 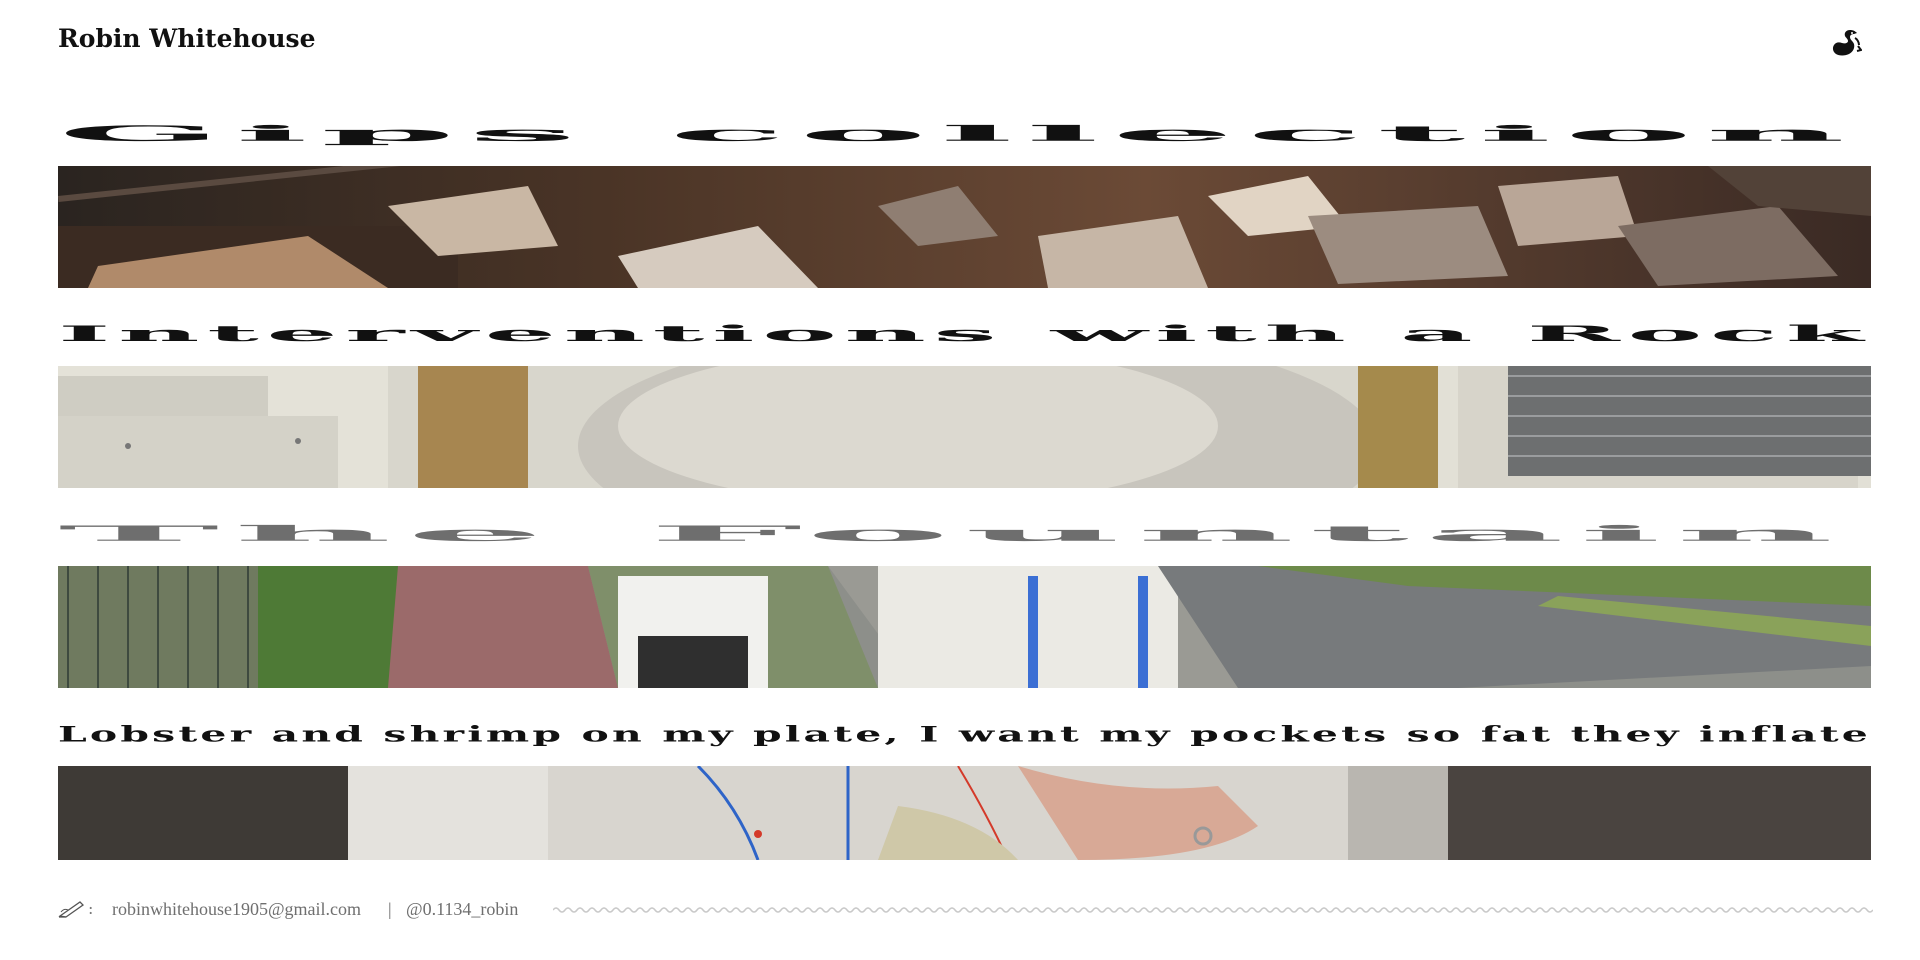 I want to click on scooter-carrying-fountain-photo, so click(x=964, y=627).